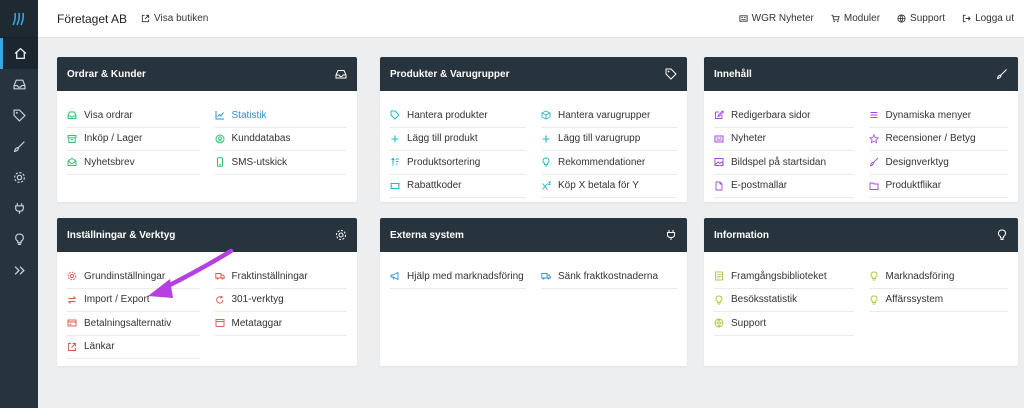 This screenshot has width=1024, height=408. I want to click on marketing-label: Marknadsföring, so click(920, 276).